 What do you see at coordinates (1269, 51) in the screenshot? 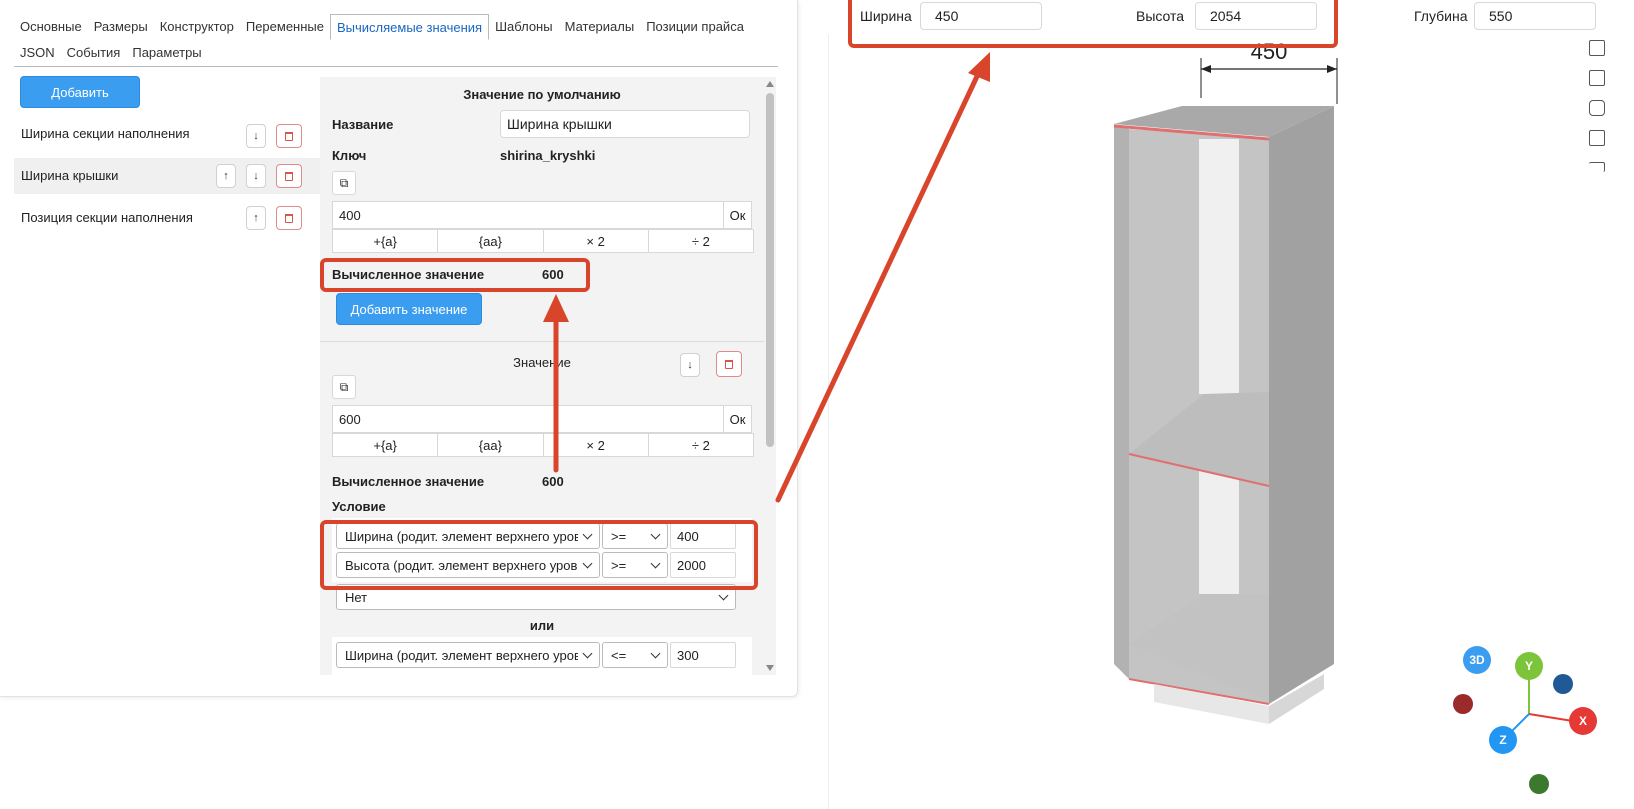
I see `dimension-text: 450` at bounding box center [1269, 51].